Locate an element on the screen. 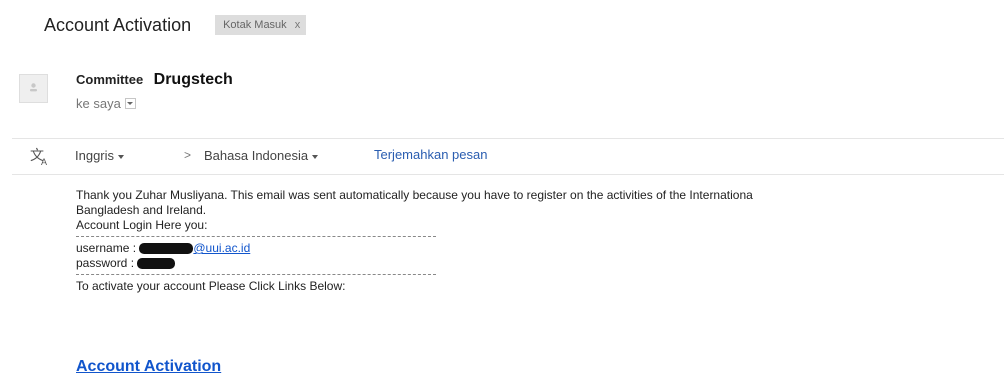  person-icon is located at coordinates (33, 87).